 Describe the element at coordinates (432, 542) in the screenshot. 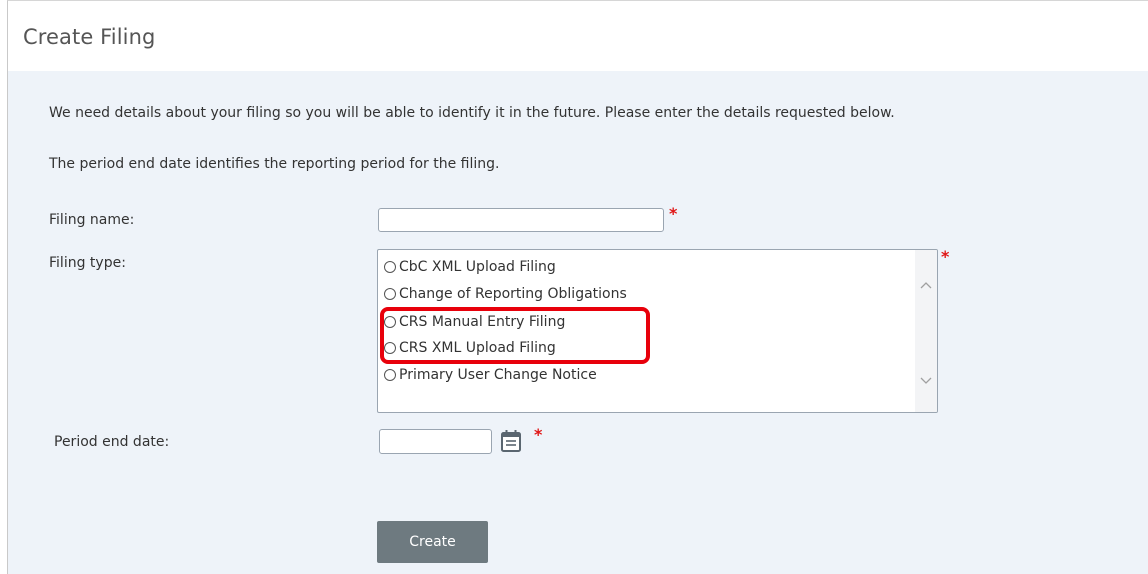

I see `create-button: Create` at that location.